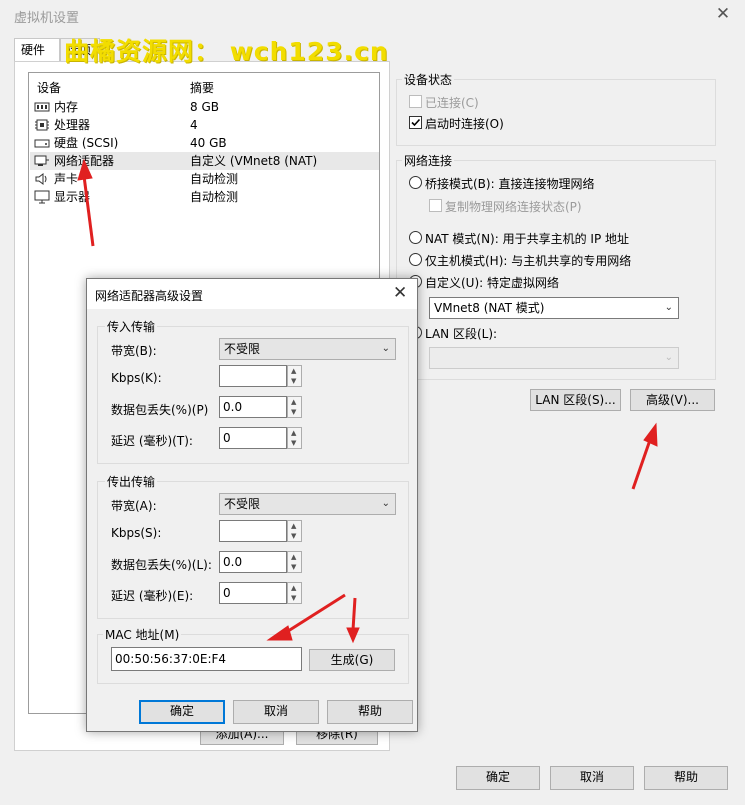  I want to click on checkmark-icon, so click(416, 122).